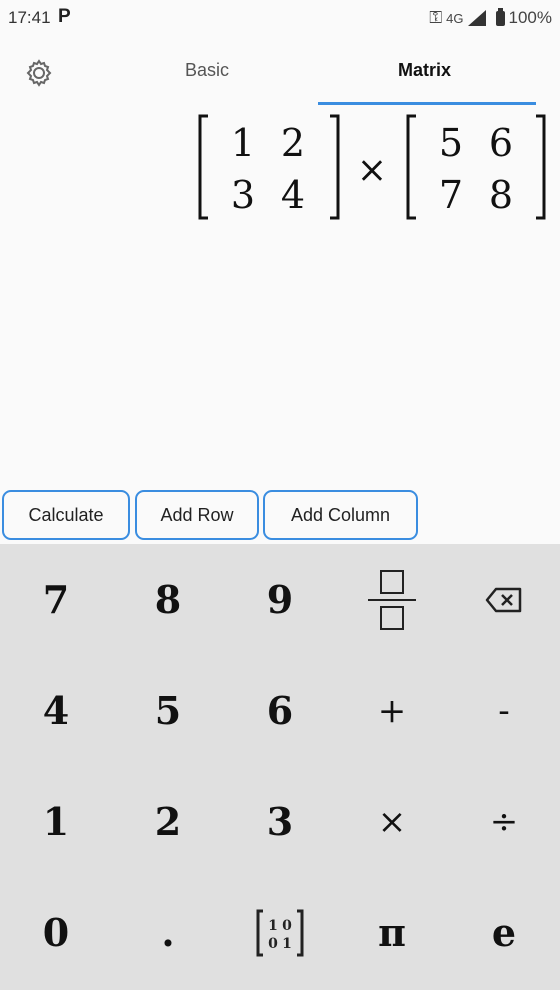  I want to click on network-type: 4G, so click(455, 18).